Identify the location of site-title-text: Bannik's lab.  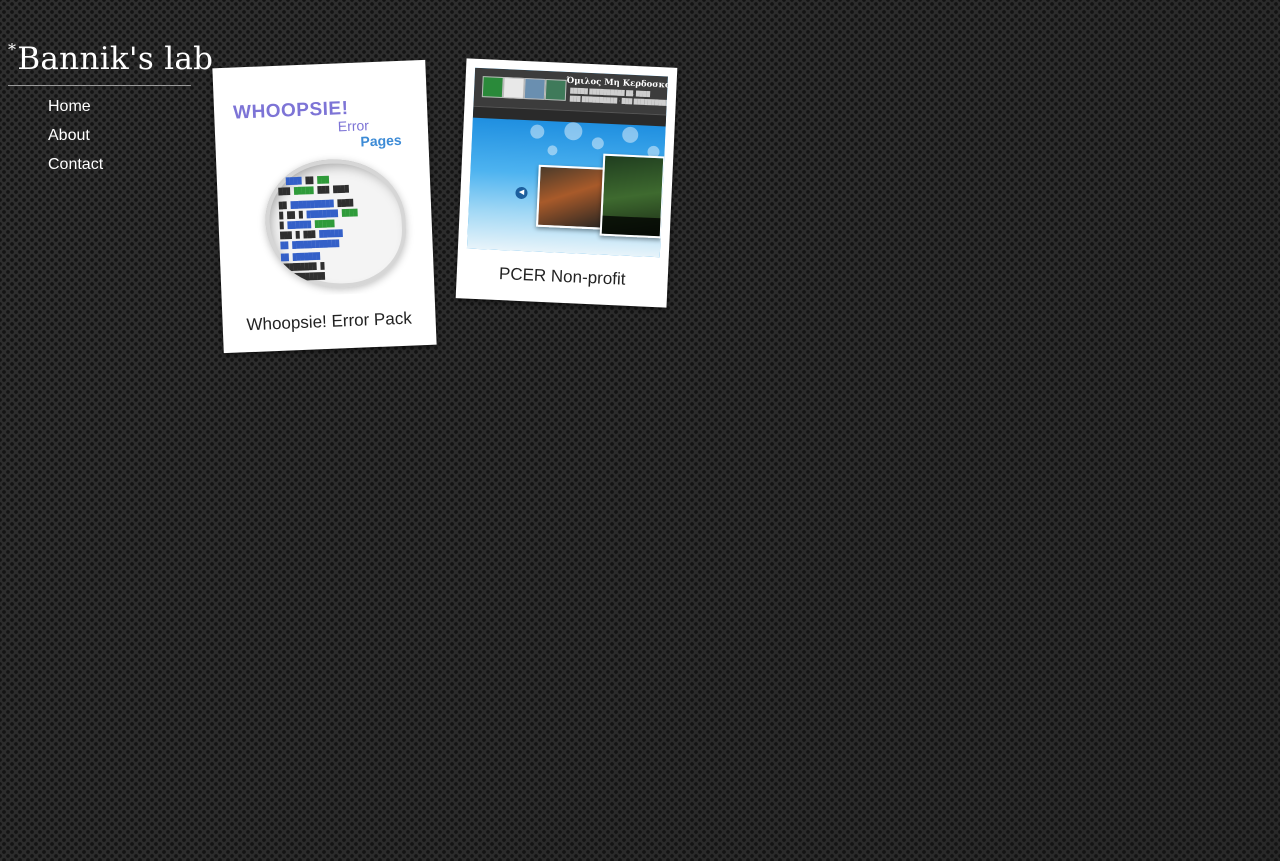
(115, 59).